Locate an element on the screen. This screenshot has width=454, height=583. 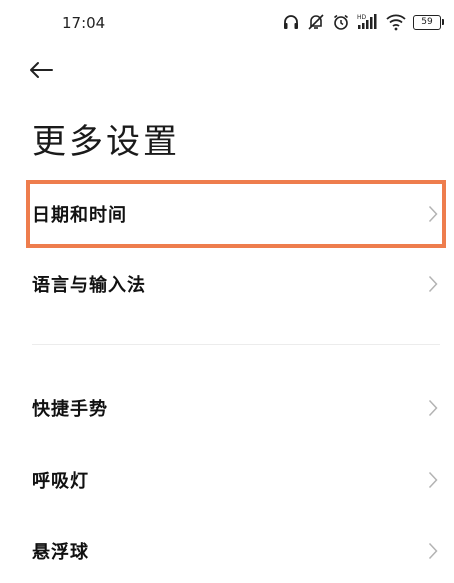
settings-item-language-input: 语言与输入法 is located at coordinates (227, 284).